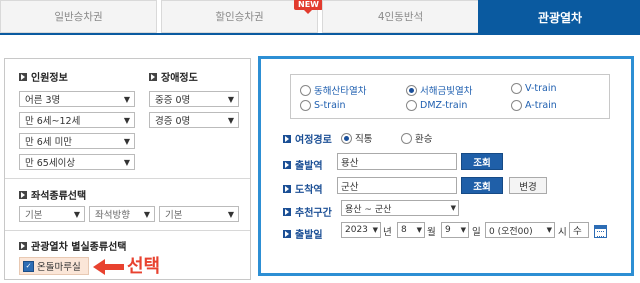 The width and height of the screenshot is (640, 283). Describe the element at coordinates (303, 233) in the screenshot. I see `date-label: 출발일` at that location.